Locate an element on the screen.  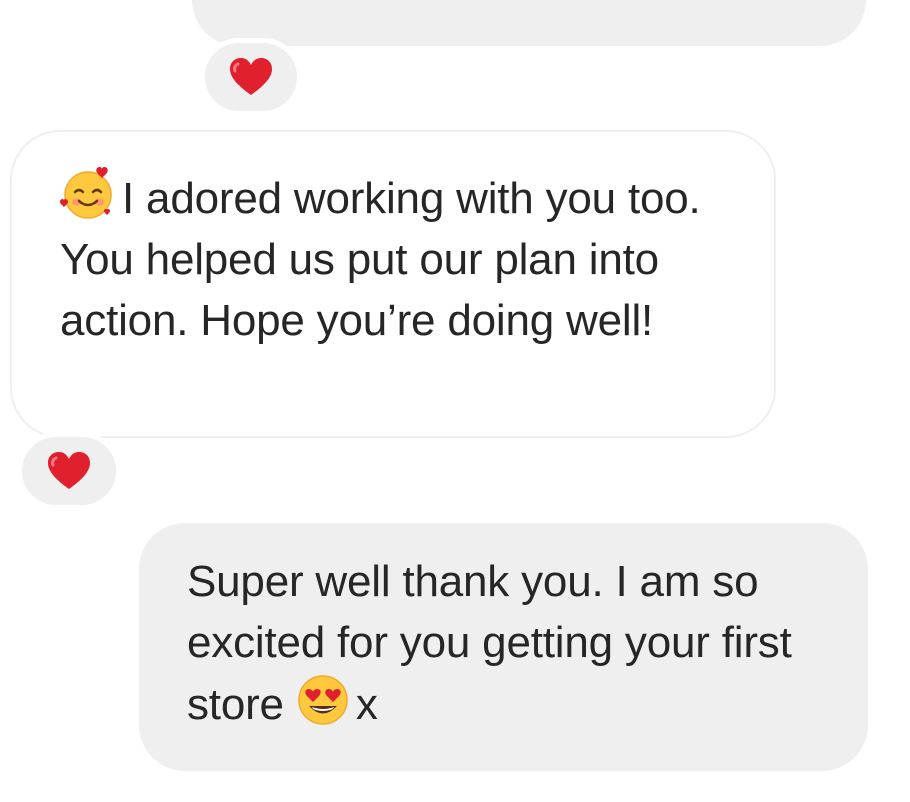
message-text-suffix: x is located at coordinates (366, 704).